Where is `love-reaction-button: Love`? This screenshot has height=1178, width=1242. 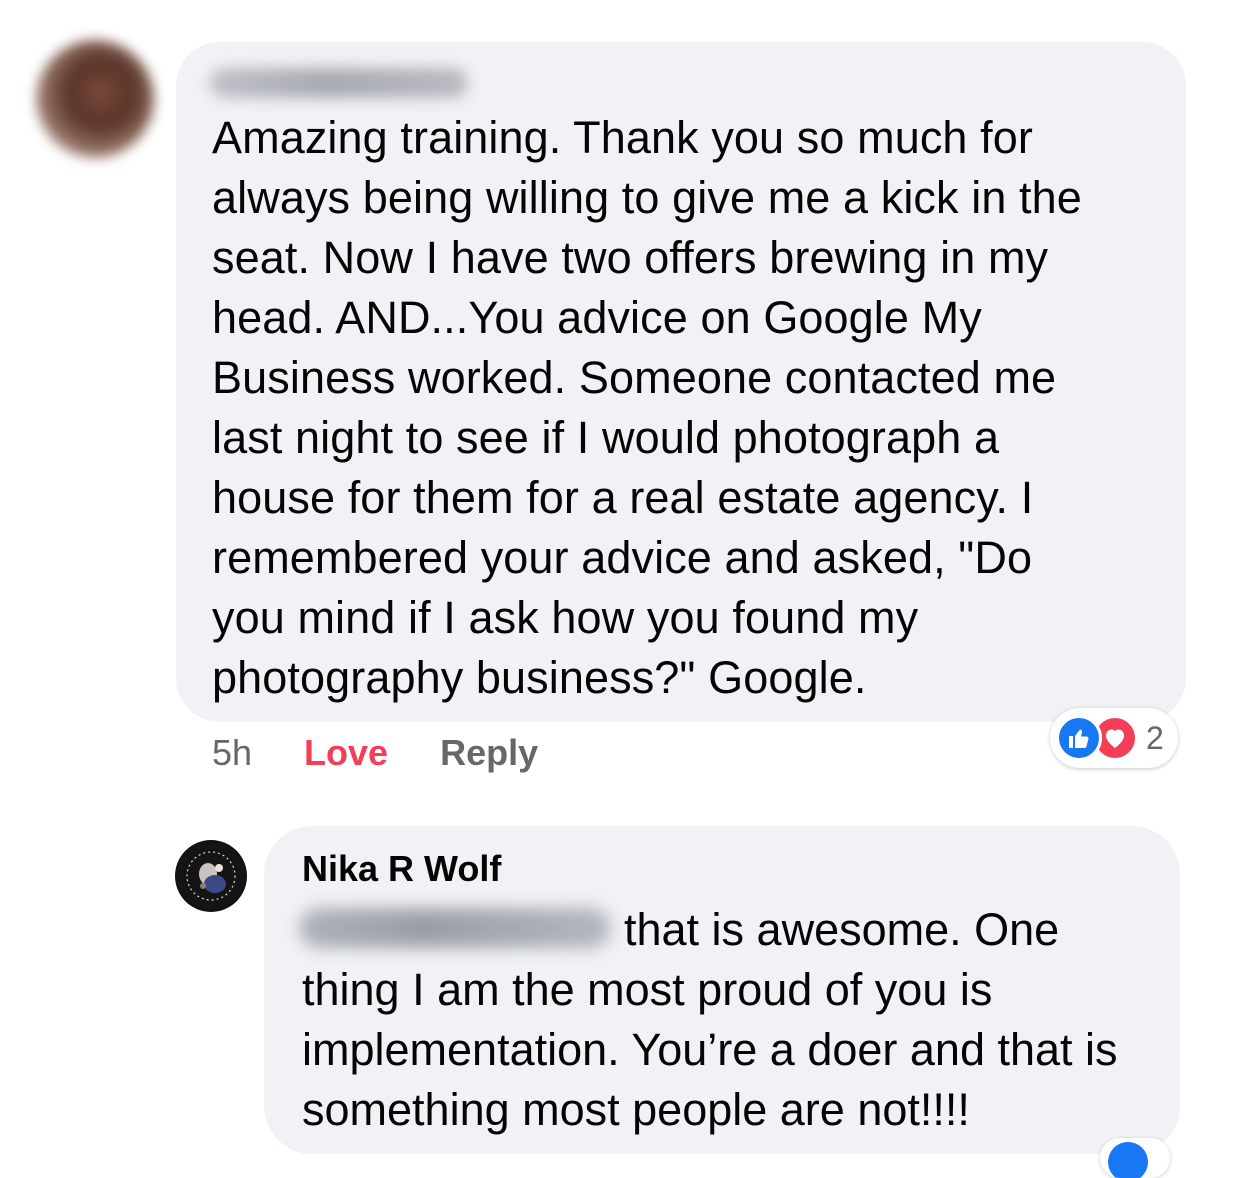 love-reaction-button: Love is located at coordinates (346, 753).